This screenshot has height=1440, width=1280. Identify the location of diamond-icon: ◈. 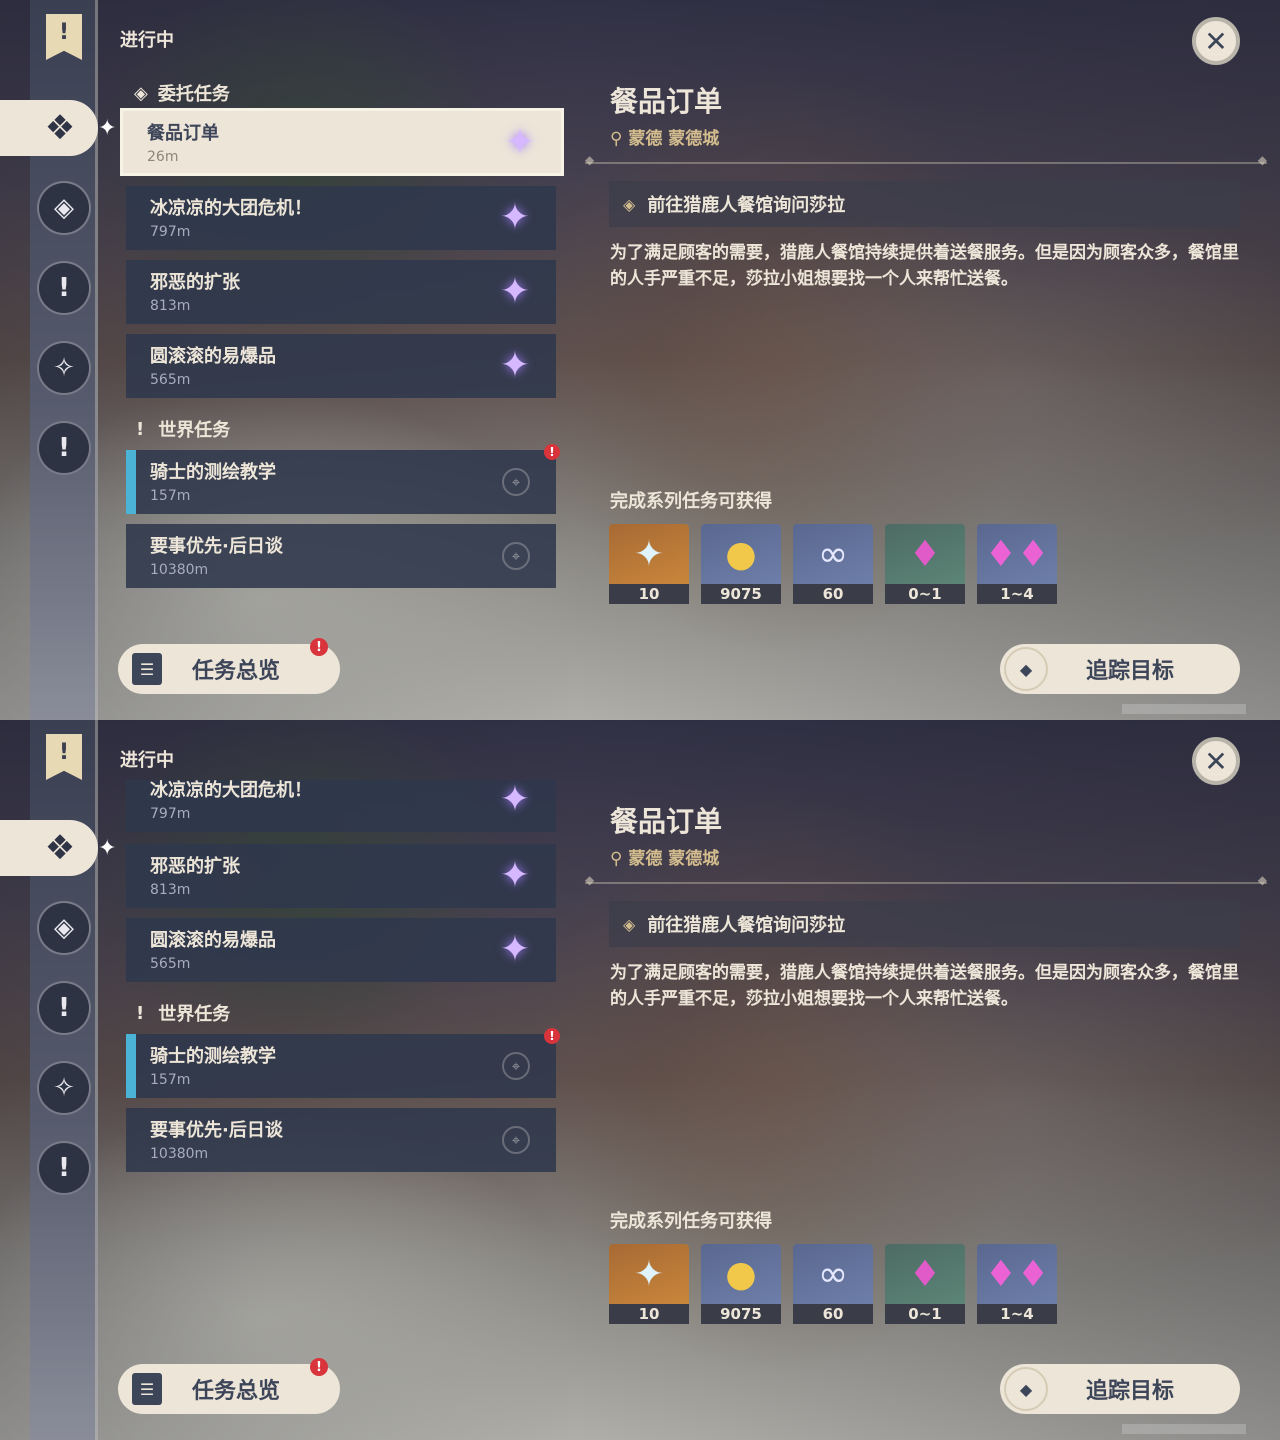
(141, 93).